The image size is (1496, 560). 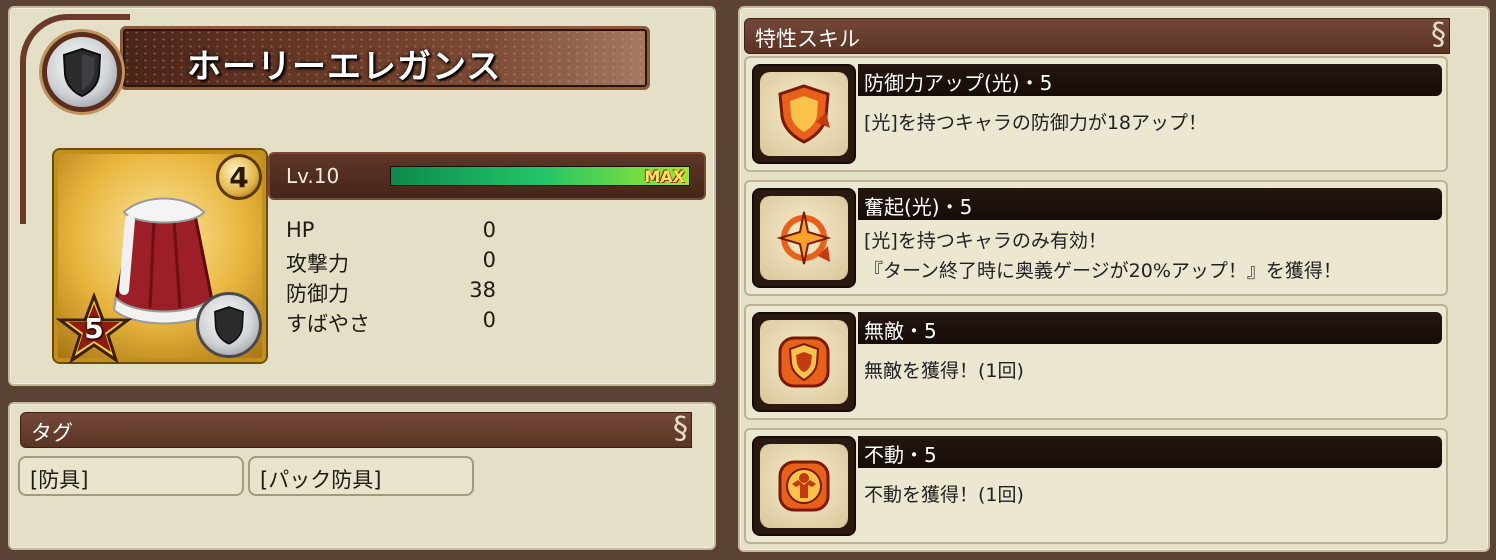 What do you see at coordinates (317, 294) in the screenshot?
I see `stat-label: 防御力` at bounding box center [317, 294].